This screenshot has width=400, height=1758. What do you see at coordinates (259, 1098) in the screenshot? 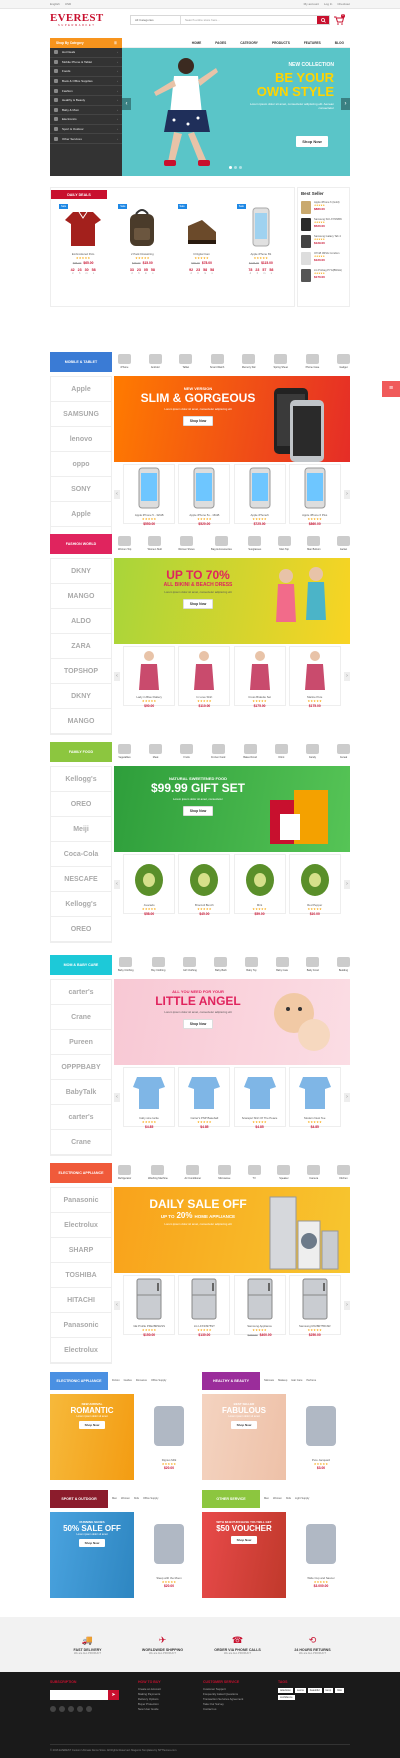
I see `product-card: Scarapul Shirt Of The Peace ★★★★★ $4.85` at bounding box center [259, 1098].